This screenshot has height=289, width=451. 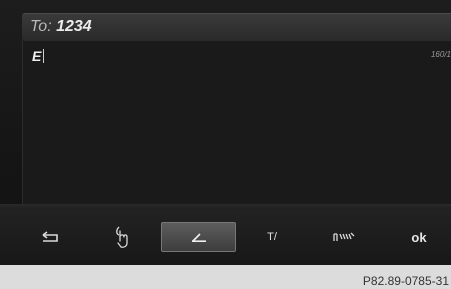 I want to click on templates-icon, so click(x=344, y=236).